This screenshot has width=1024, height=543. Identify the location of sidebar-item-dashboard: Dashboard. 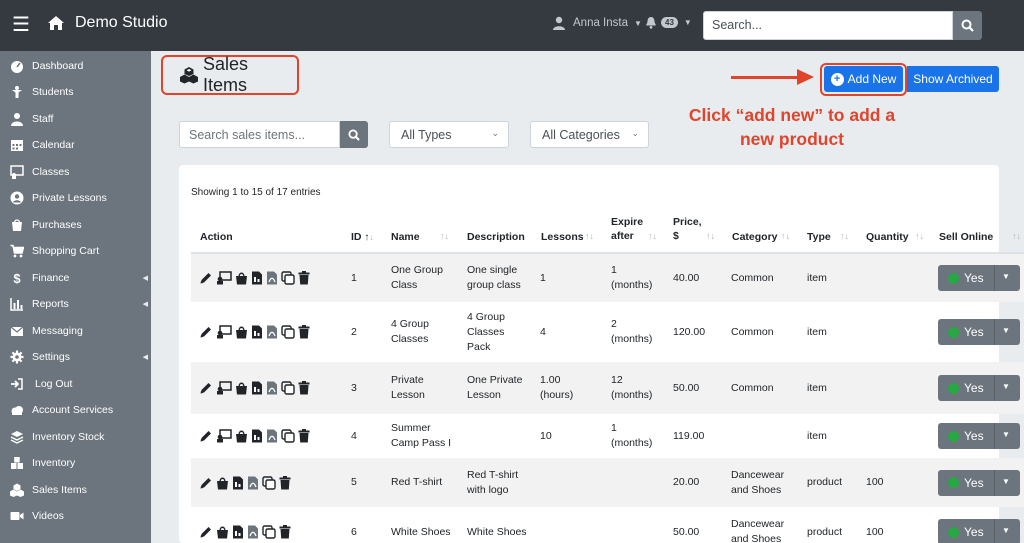
(75, 66).